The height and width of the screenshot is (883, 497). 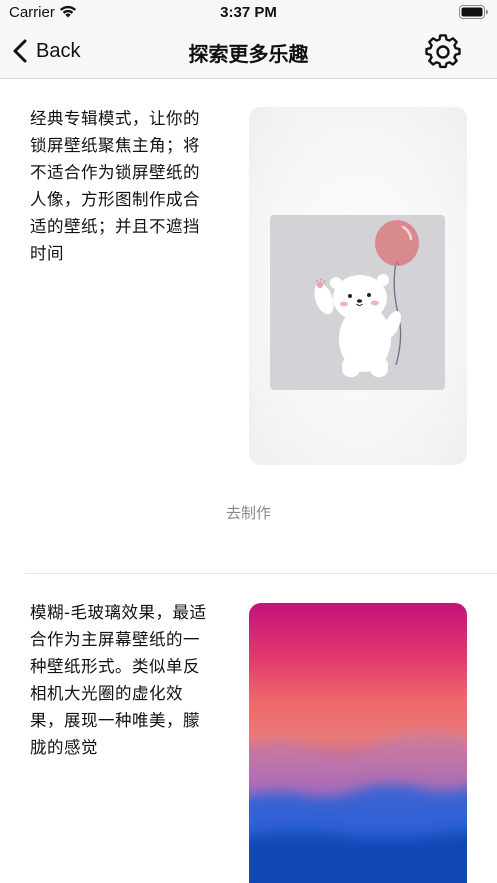 What do you see at coordinates (115, 720) in the screenshot?
I see `description-line: 果，展现一种唯美，朦` at bounding box center [115, 720].